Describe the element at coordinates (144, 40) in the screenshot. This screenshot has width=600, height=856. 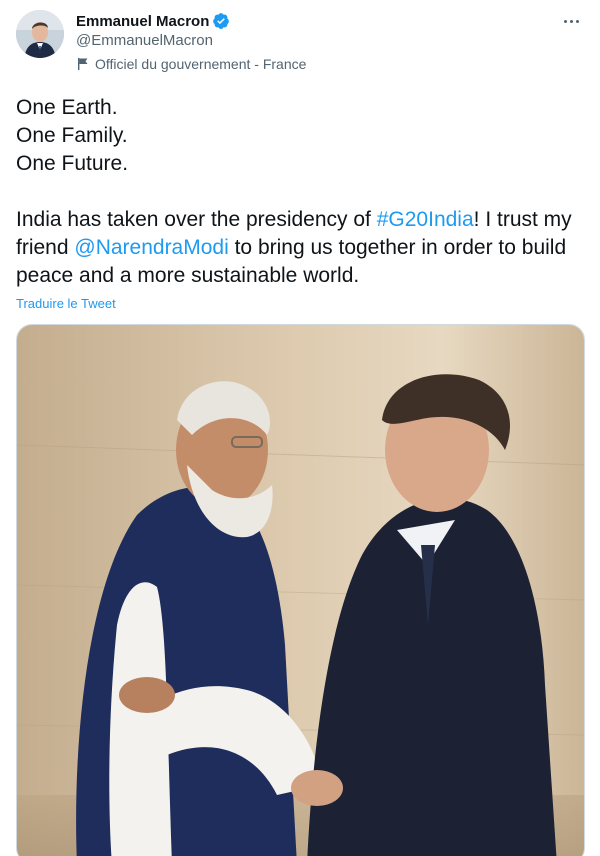
I see `handle: @EmmanuelMacron` at that location.